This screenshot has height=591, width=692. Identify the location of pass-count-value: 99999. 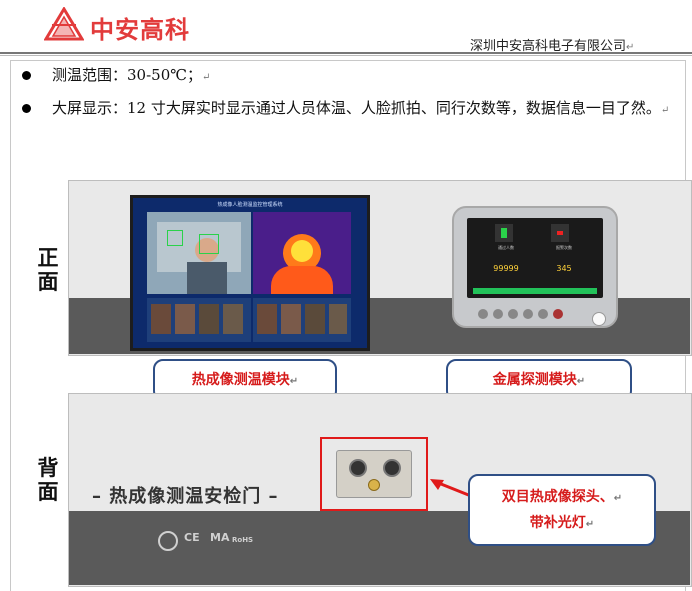
(506, 268).